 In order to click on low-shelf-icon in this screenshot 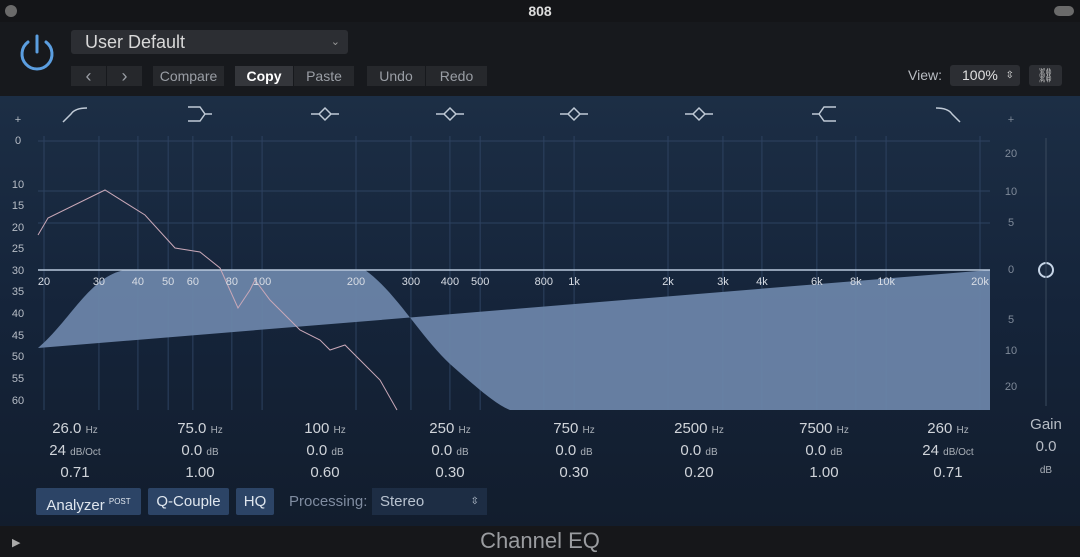, I will do `click(200, 114)`.